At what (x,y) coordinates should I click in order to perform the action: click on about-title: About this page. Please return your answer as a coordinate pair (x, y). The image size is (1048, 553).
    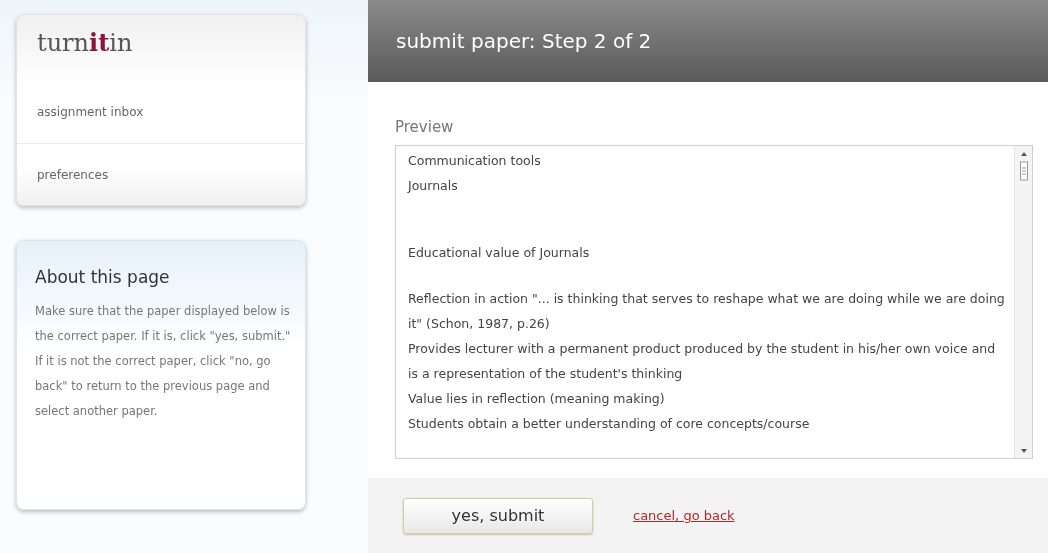
    Looking at the image, I should click on (103, 277).